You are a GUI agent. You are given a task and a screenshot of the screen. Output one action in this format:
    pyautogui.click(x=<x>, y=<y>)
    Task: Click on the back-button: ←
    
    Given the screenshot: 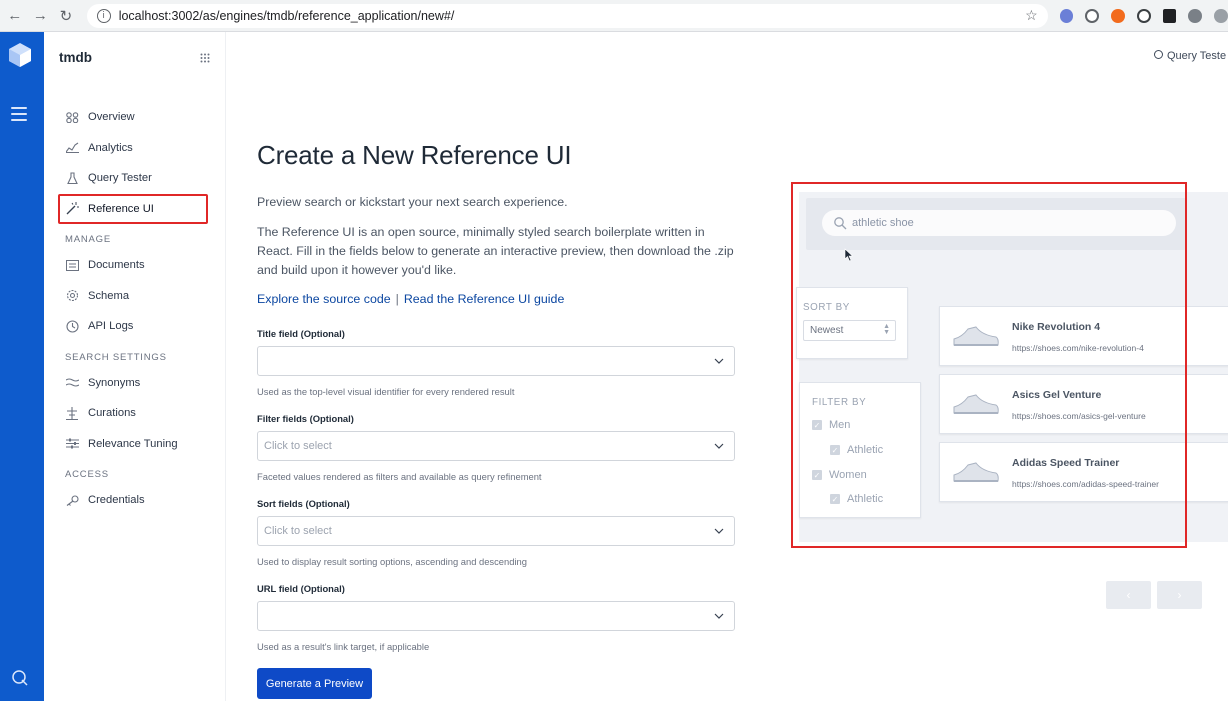 What is the action you would take?
    pyautogui.click(x=15, y=16)
    